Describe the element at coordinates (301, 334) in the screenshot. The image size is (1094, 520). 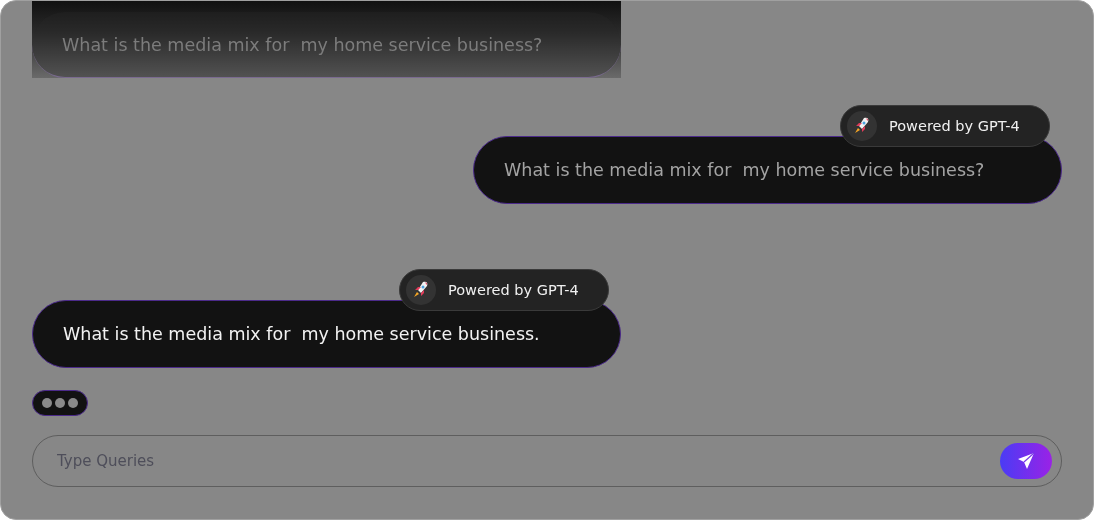
I see `message-text: What is the media mix for my home service business.` at that location.